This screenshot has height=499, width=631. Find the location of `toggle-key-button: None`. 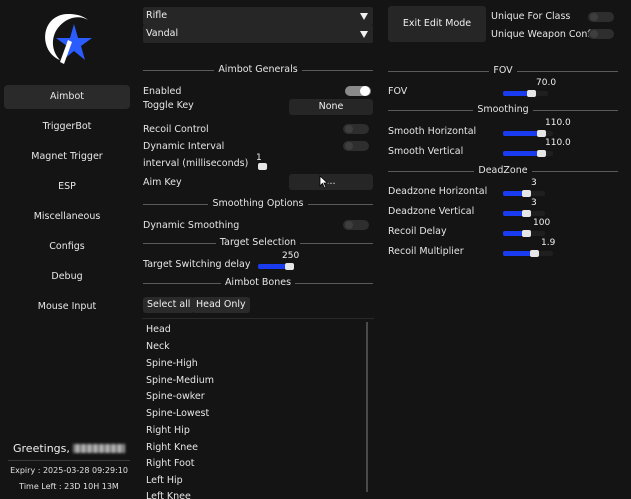

toggle-key-button: None is located at coordinates (331, 107).